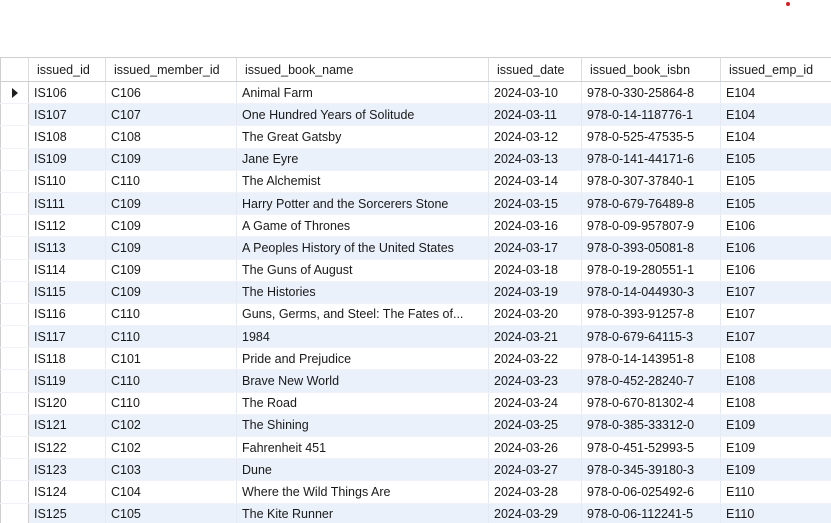 This screenshot has width=831, height=523. What do you see at coordinates (362, 137) in the screenshot?
I see `cell-issued-book-name: The Great Gatsby` at bounding box center [362, 137].